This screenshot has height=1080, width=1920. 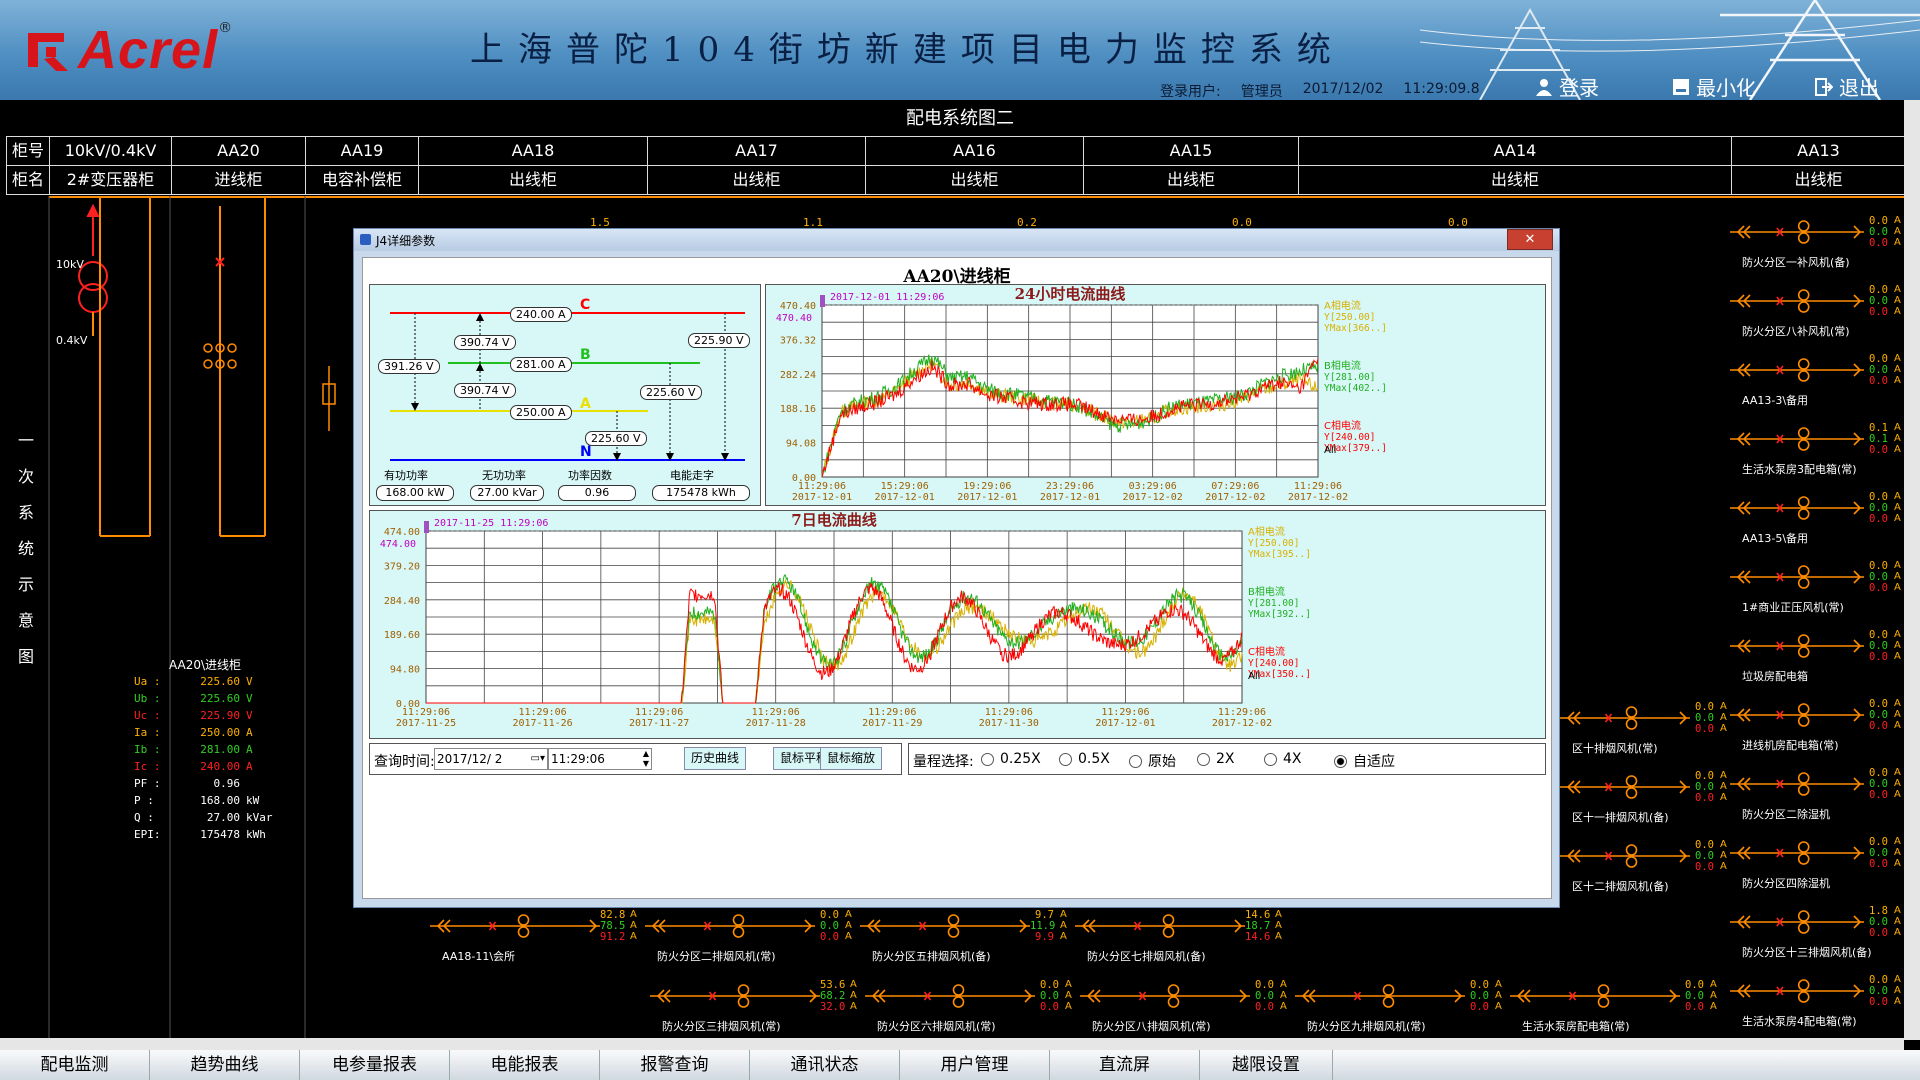 I want to click on x-tick-date: 2017-11-29, so click(x=892, y=723).